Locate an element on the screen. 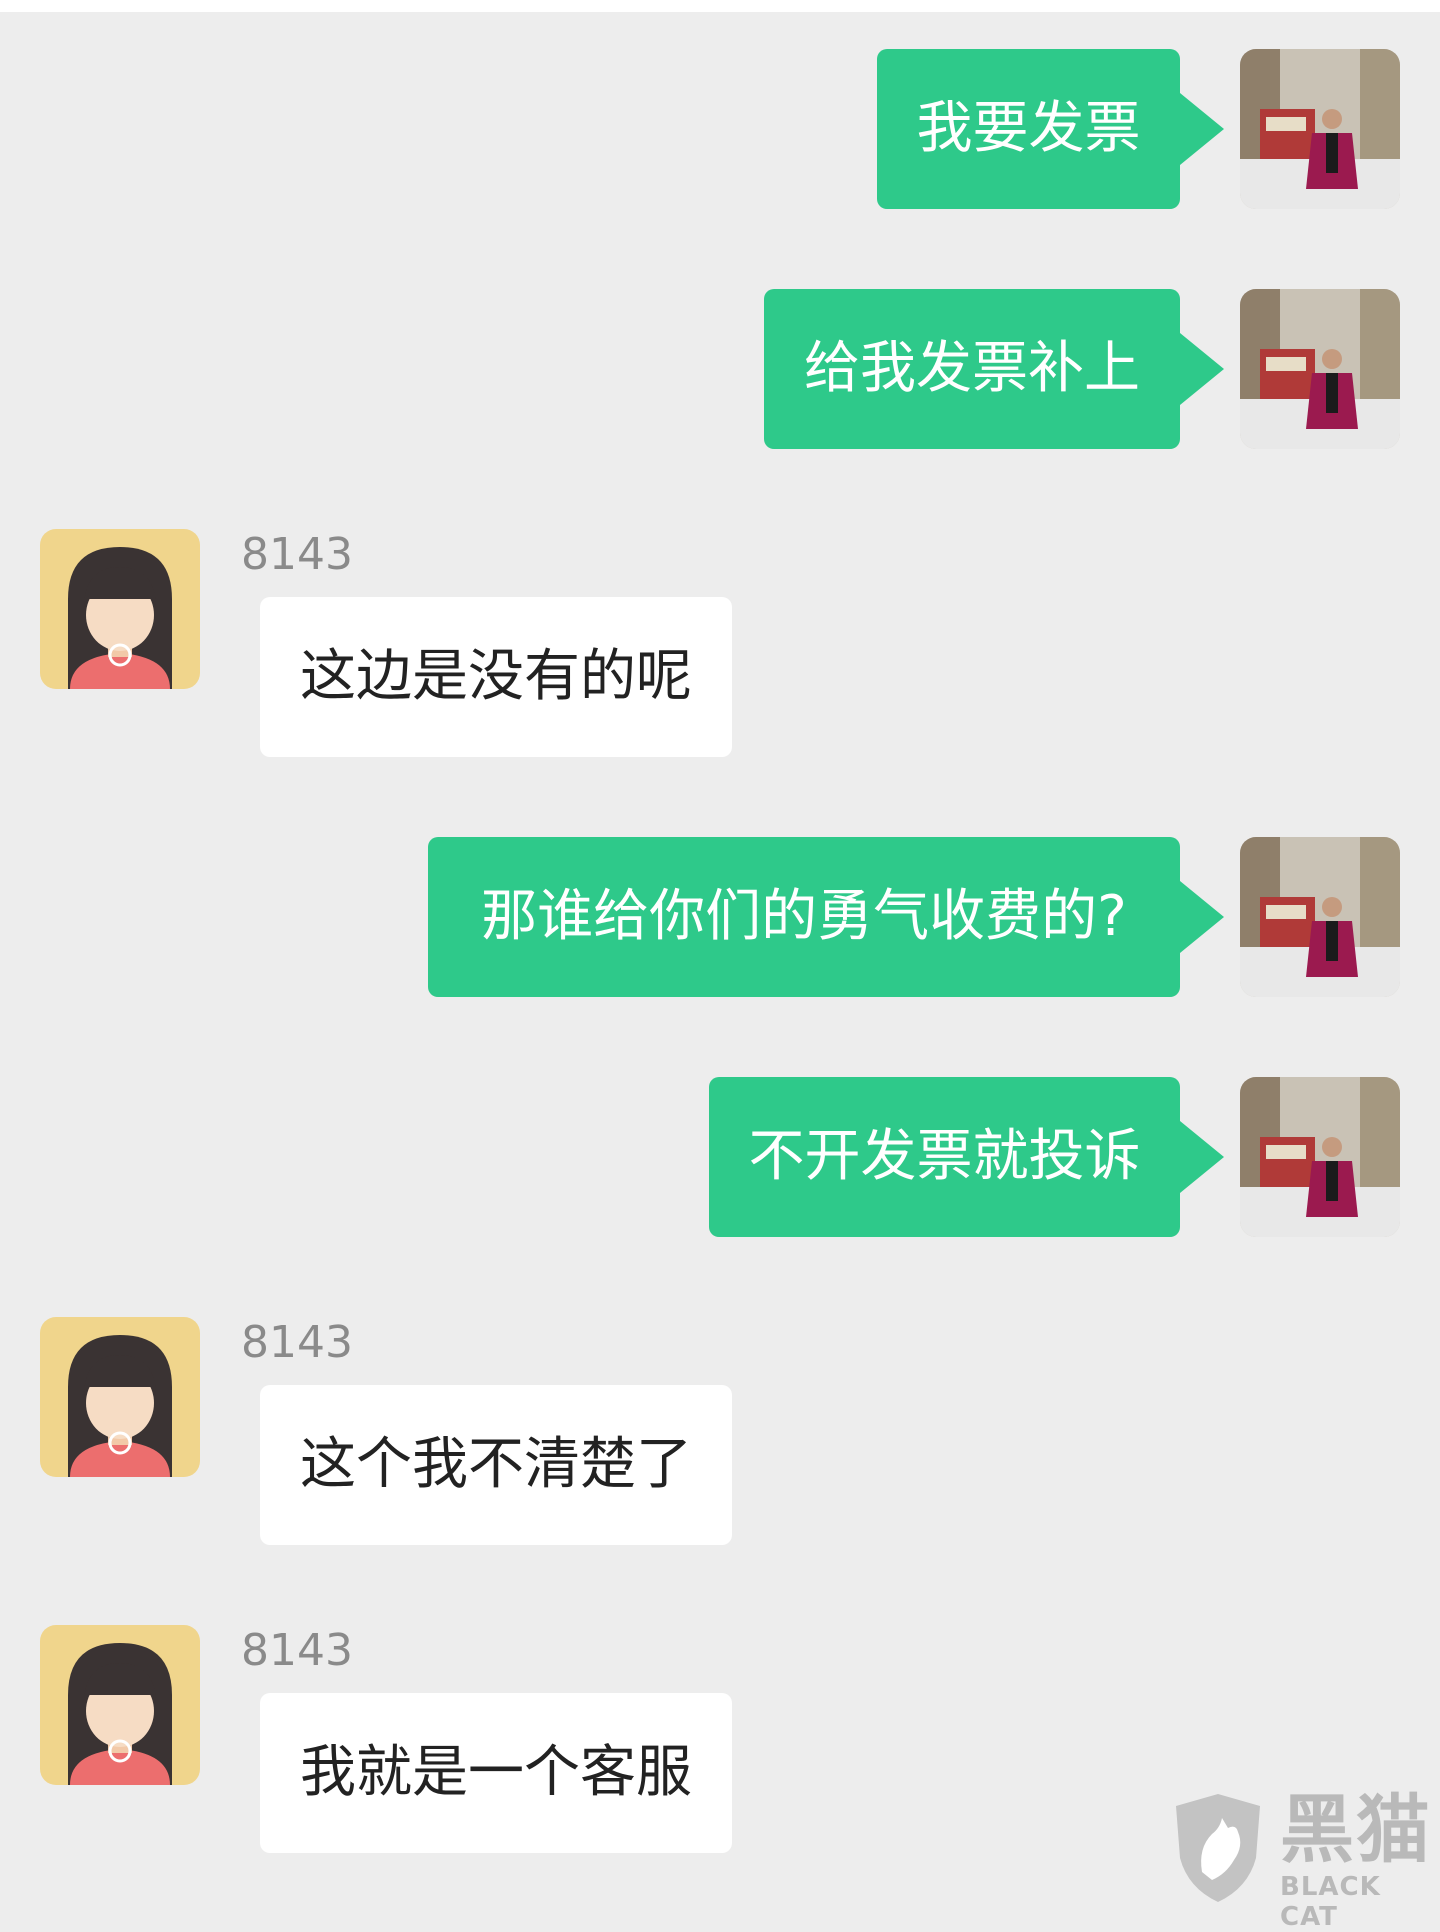 This screenshot has height=1932, width=1440. message-bubble: 那谁给你们的勇气收费的? is located at coordinates (804, 917).